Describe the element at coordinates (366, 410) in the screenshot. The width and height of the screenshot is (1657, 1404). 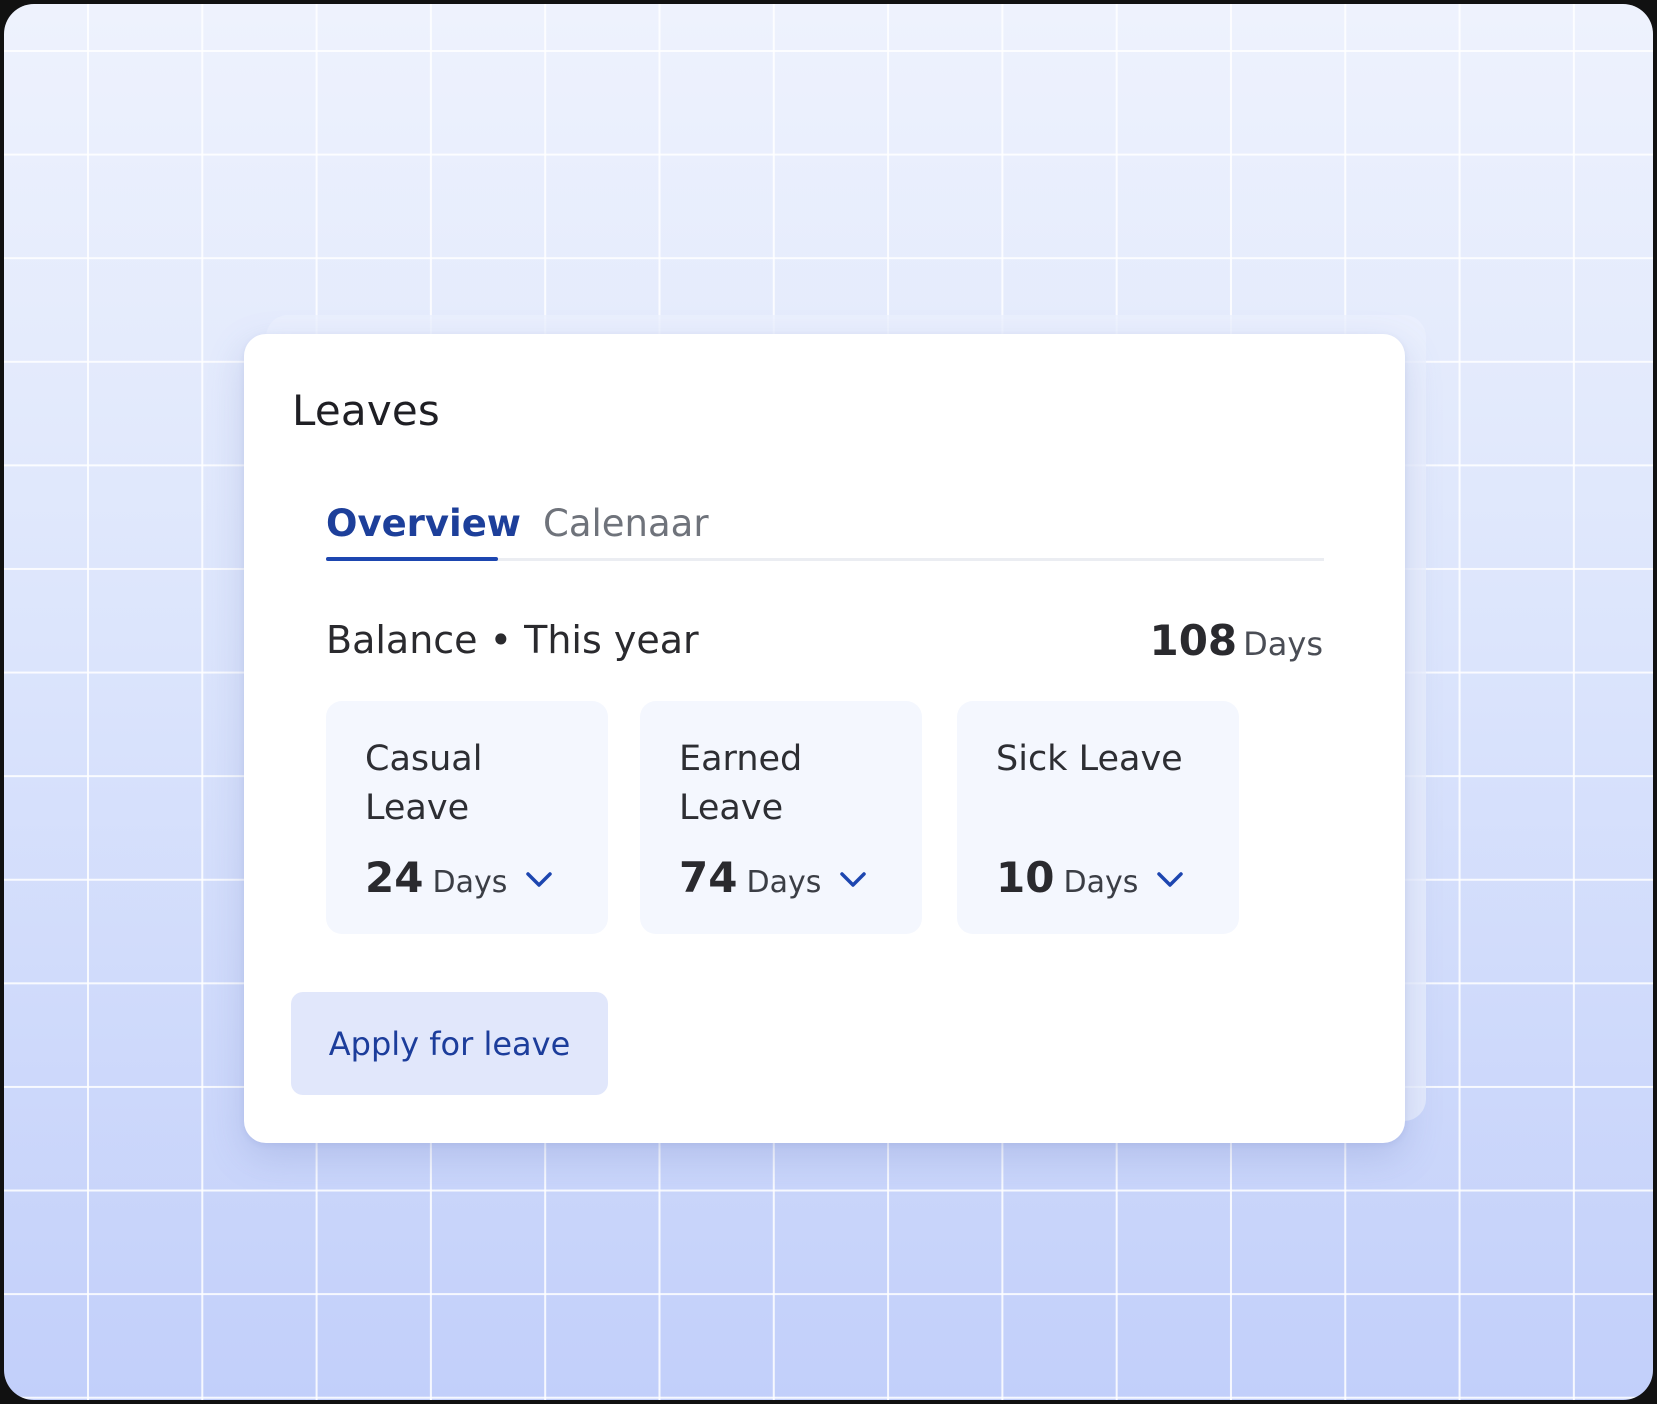
I see `card-title: Leaves` at that location.